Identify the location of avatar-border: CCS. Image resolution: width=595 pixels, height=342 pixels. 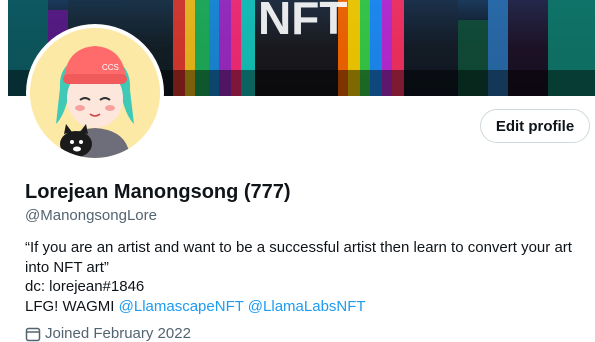
(95, 93).